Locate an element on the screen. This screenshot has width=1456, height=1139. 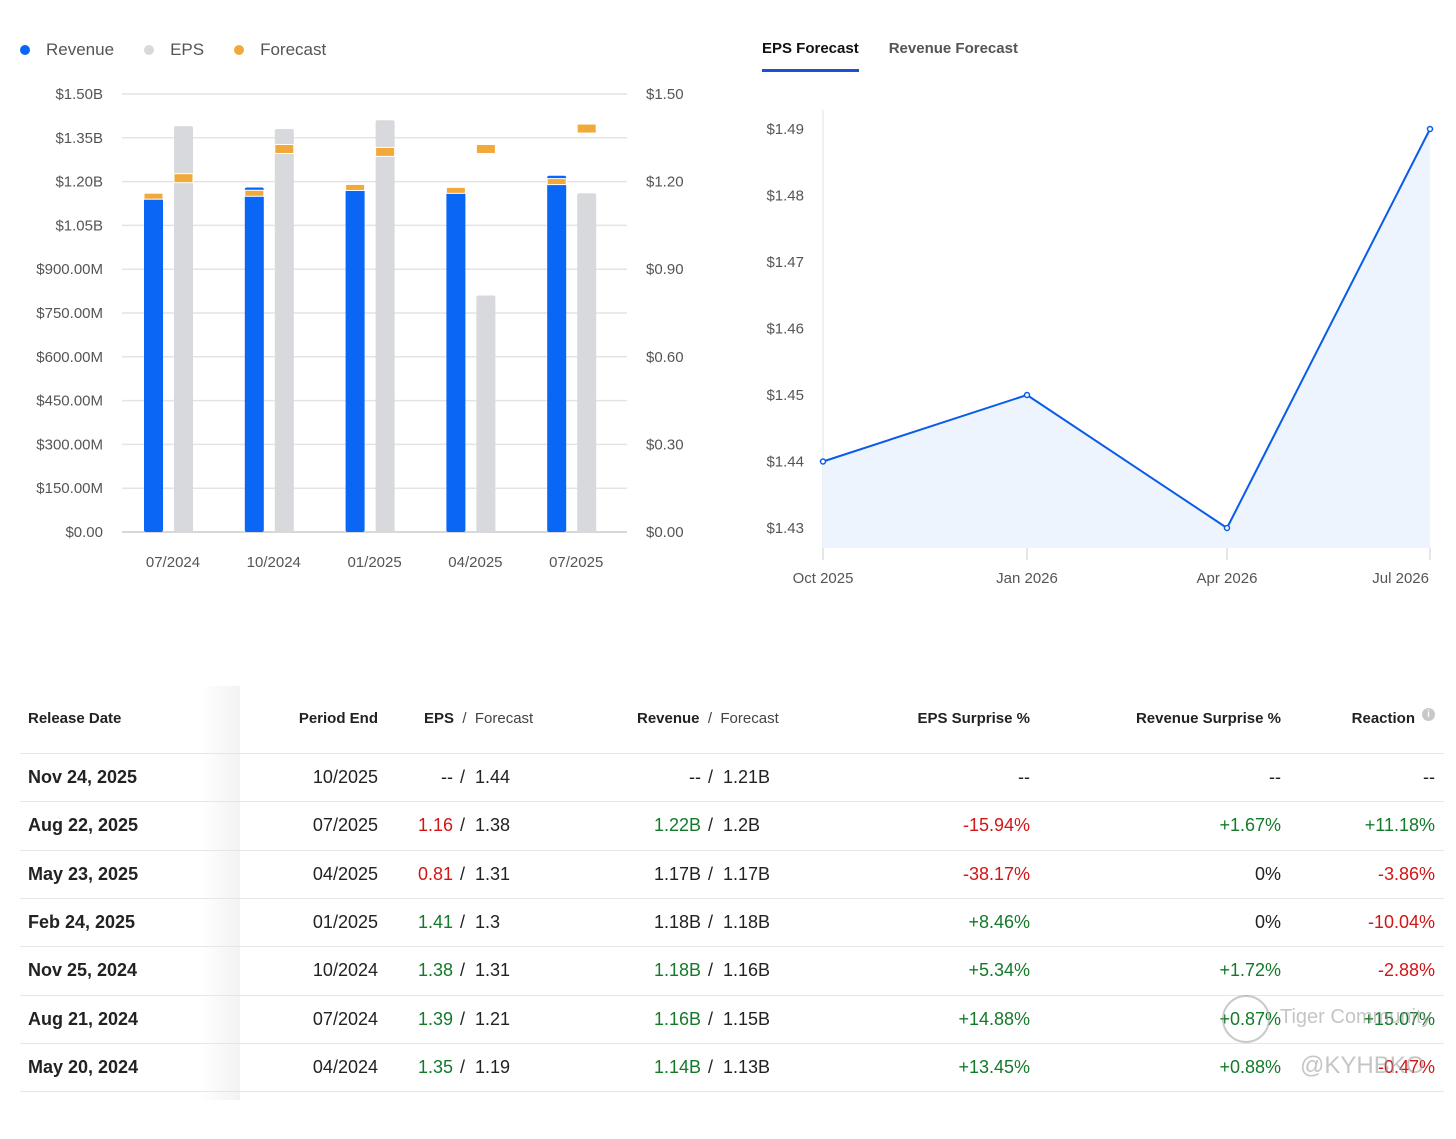
x-axis-tick: 01/2025 is located at coordinates (374, 562).